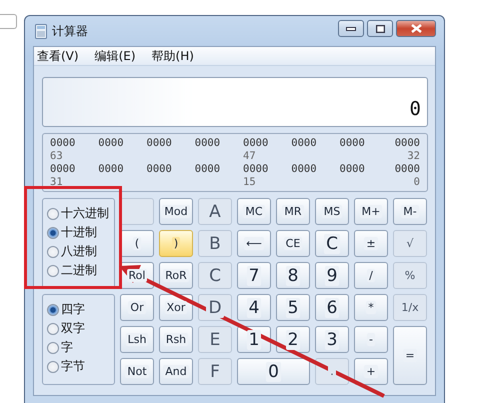  Describe the element at coordinates (293, 243) in the screenshot. I see `calculator-key: CE` at that location.